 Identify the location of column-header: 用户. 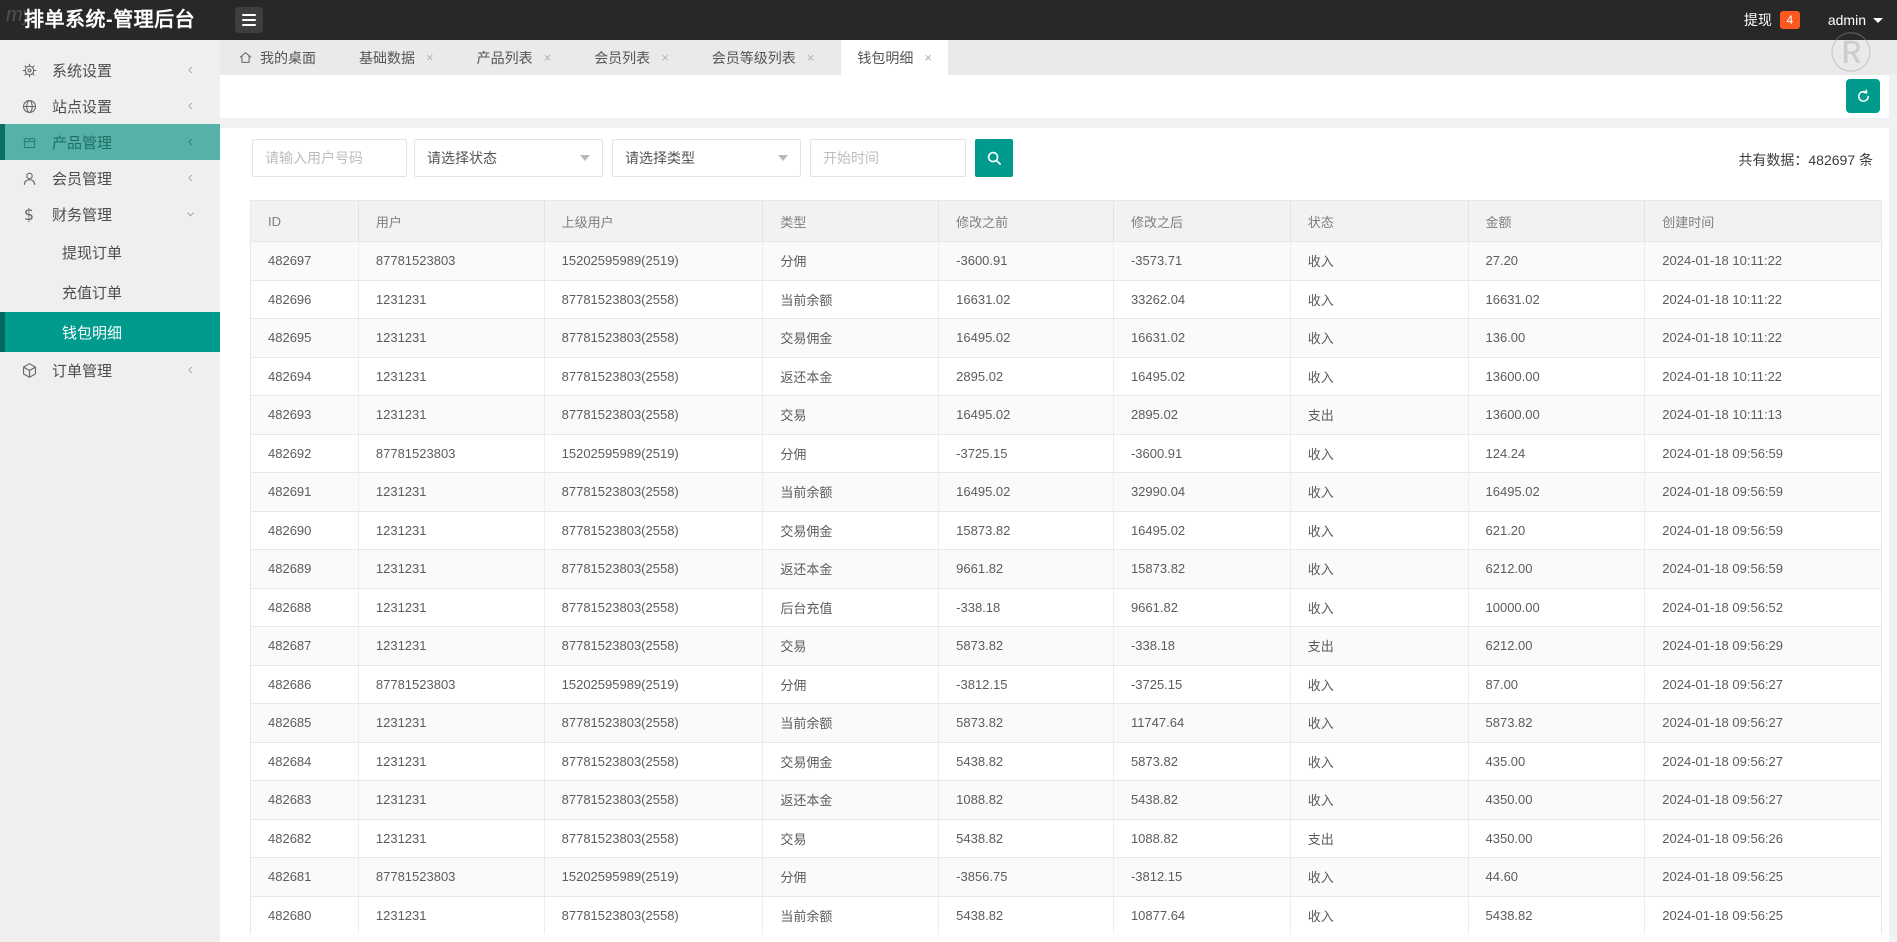
(452, 221).